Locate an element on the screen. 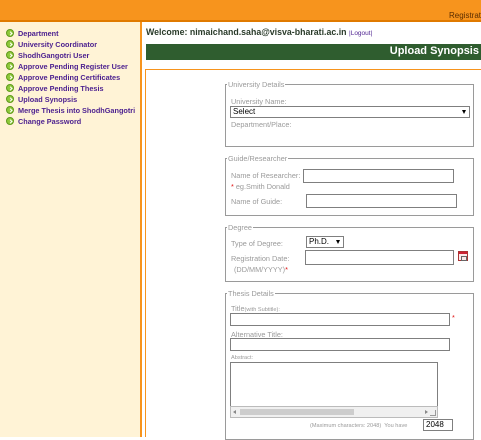  sidebar-item-label: Merge Thesis into ShodhGangotri is located at coordinates (77, 110).